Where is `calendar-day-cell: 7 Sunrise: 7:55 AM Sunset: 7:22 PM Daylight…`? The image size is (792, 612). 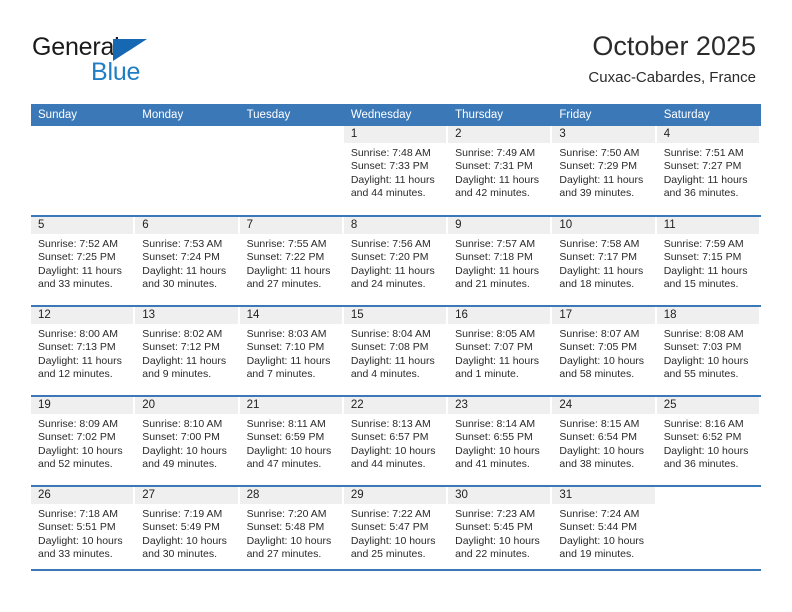
calendar-day-cell: 7 Sunrise: 7:55 AM Sunset: 7:22 PM Daylight… is located at coordinates (291, 260).